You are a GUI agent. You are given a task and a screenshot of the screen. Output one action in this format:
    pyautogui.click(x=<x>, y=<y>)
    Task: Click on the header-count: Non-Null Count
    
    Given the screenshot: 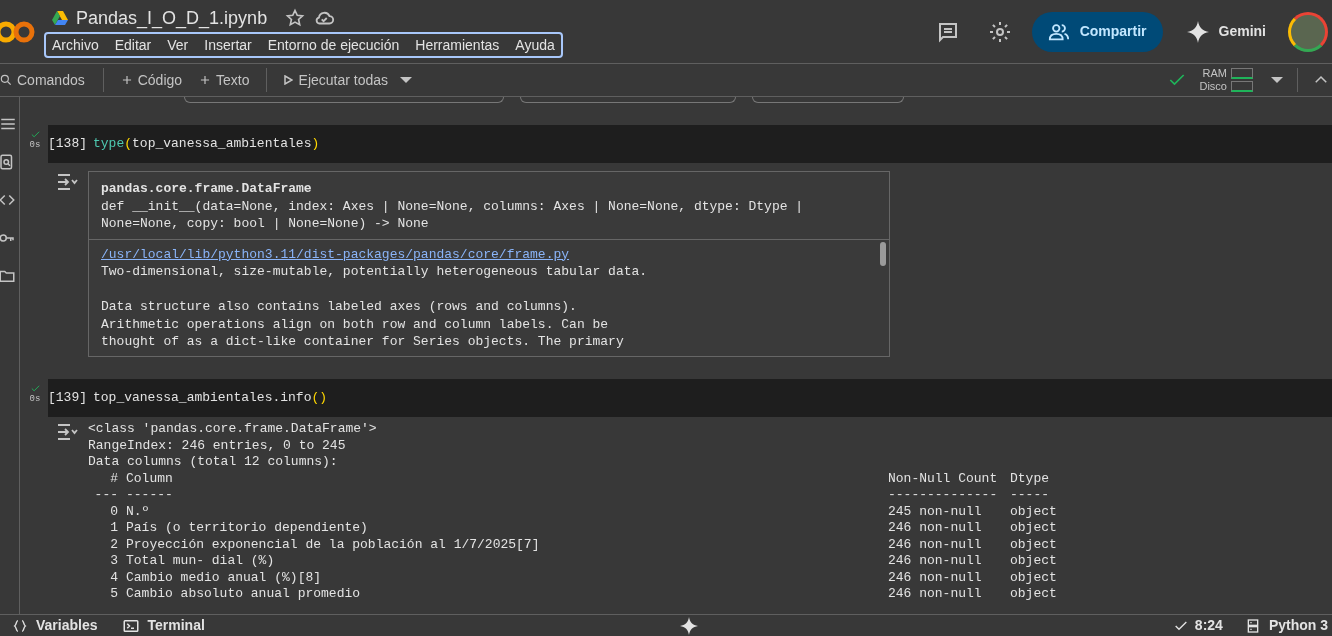 What is the action you would take?
    pyautogui.click(x=943, y=478)
    